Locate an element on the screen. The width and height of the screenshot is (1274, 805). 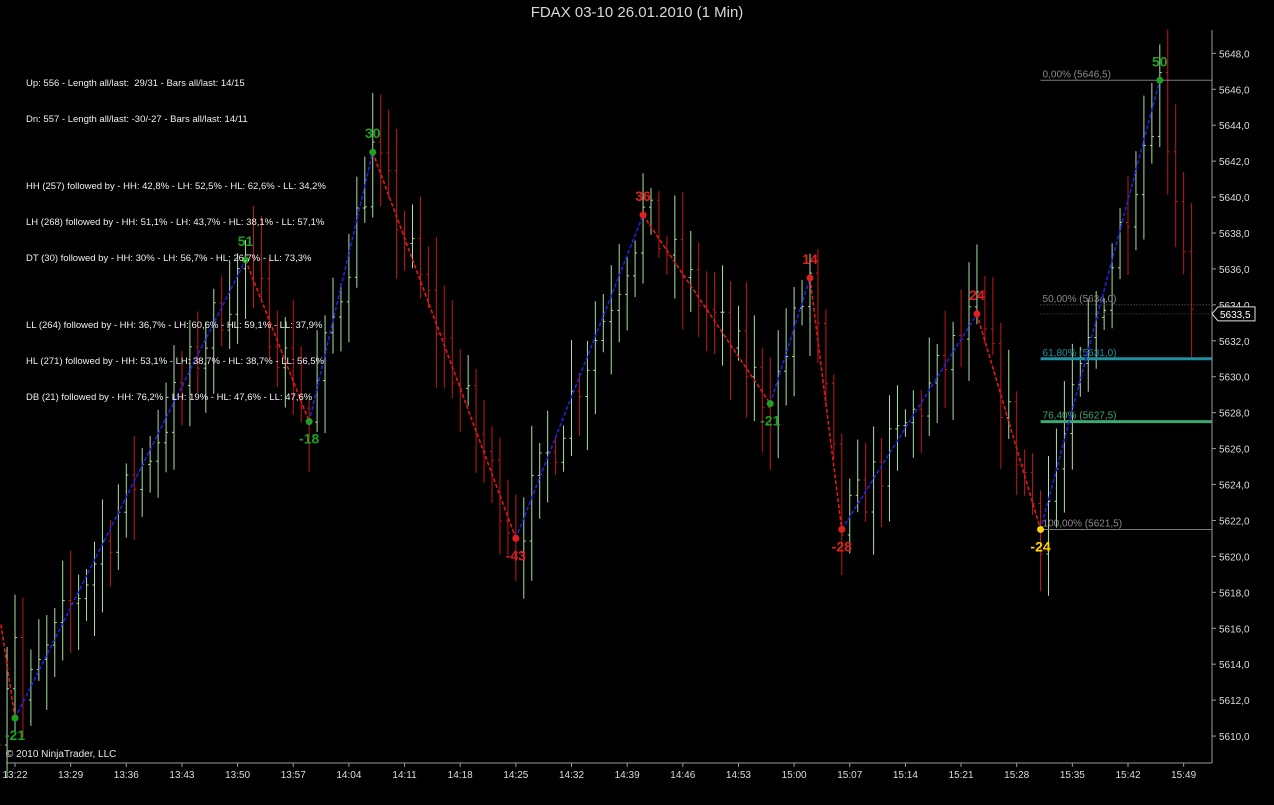
x-tick-label: 15:00 is located at coordinates (794, 775).